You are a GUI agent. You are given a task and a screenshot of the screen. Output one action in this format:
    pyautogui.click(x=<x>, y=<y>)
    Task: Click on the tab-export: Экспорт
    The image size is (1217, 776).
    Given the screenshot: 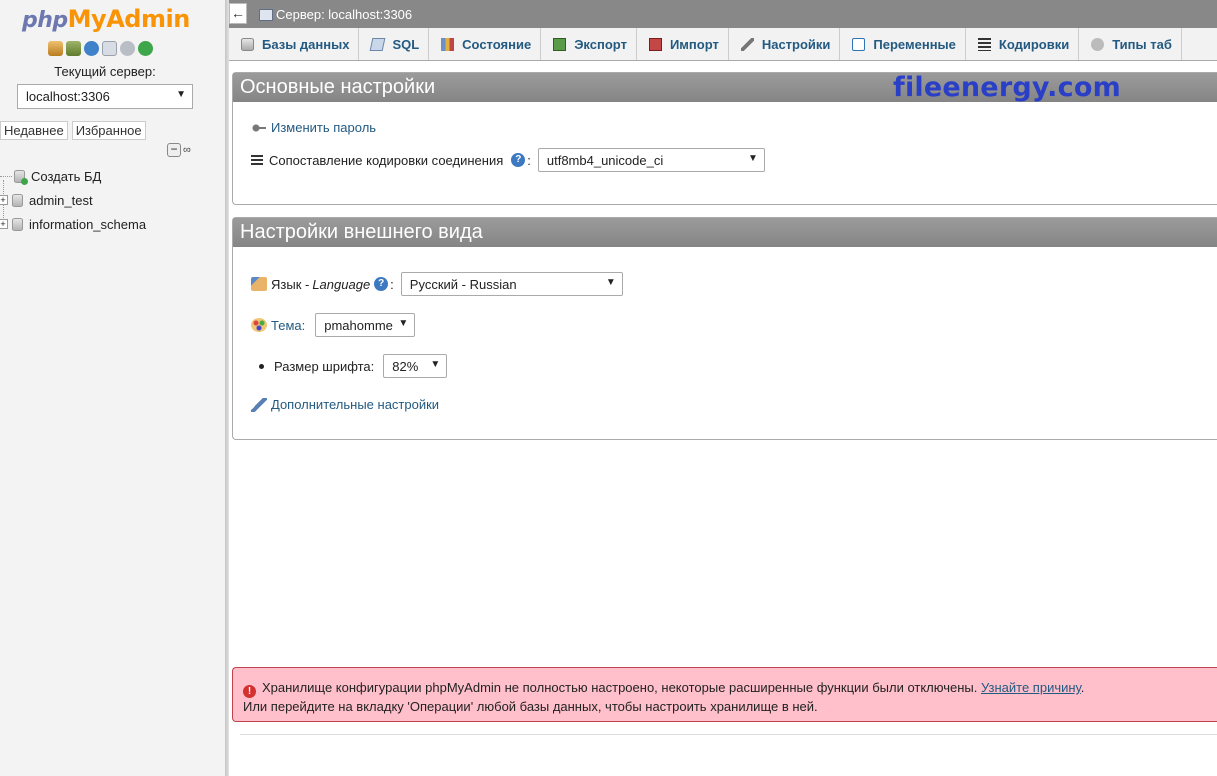 What is the action you would take?
    pyautogui.click(x=589, y=44)
    